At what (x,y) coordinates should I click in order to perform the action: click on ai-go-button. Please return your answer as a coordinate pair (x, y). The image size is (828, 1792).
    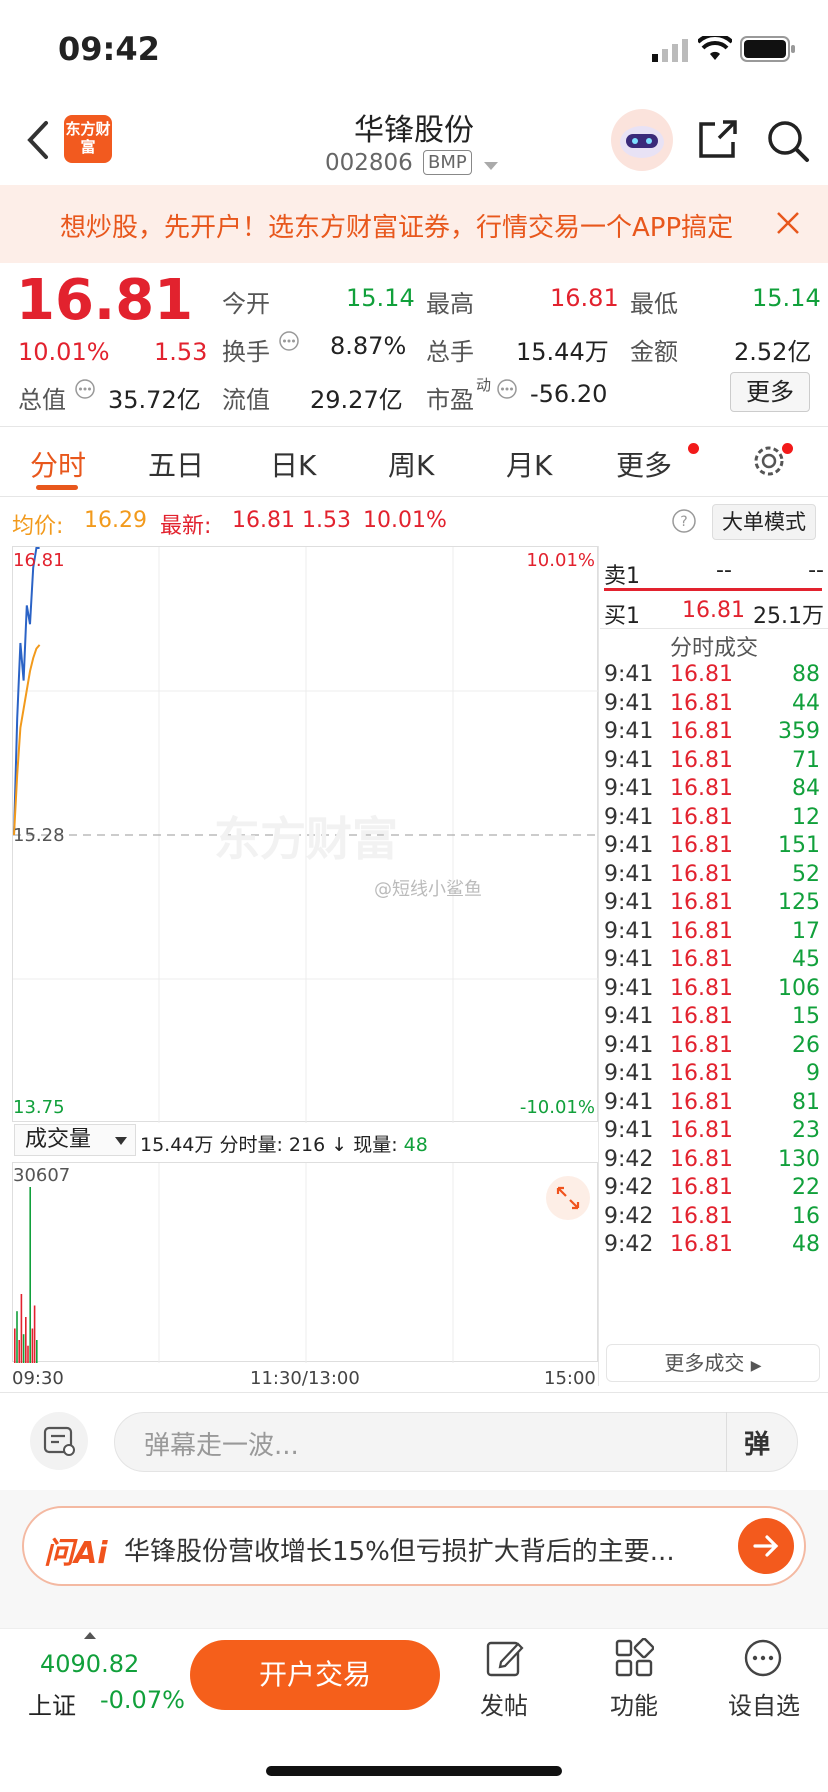
    Looking at the image, I should click on (766, 1546).